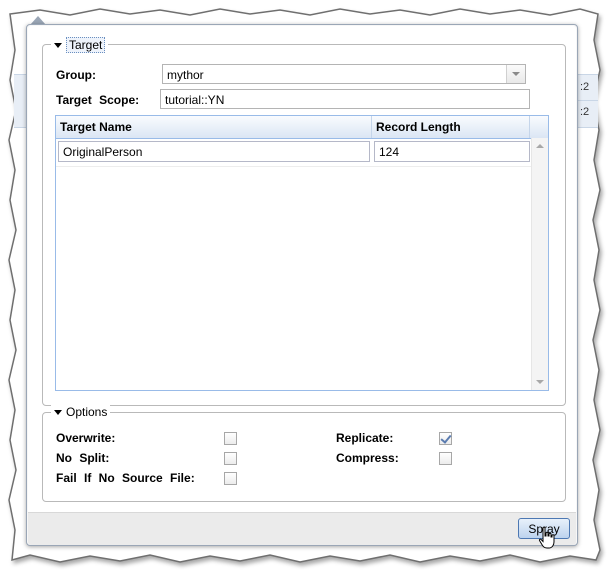 This screenshot has height=570, width=608. Describe the element at coordinates (230, 438) in the screenshot. I see `overwrite-checkbox` at that location.